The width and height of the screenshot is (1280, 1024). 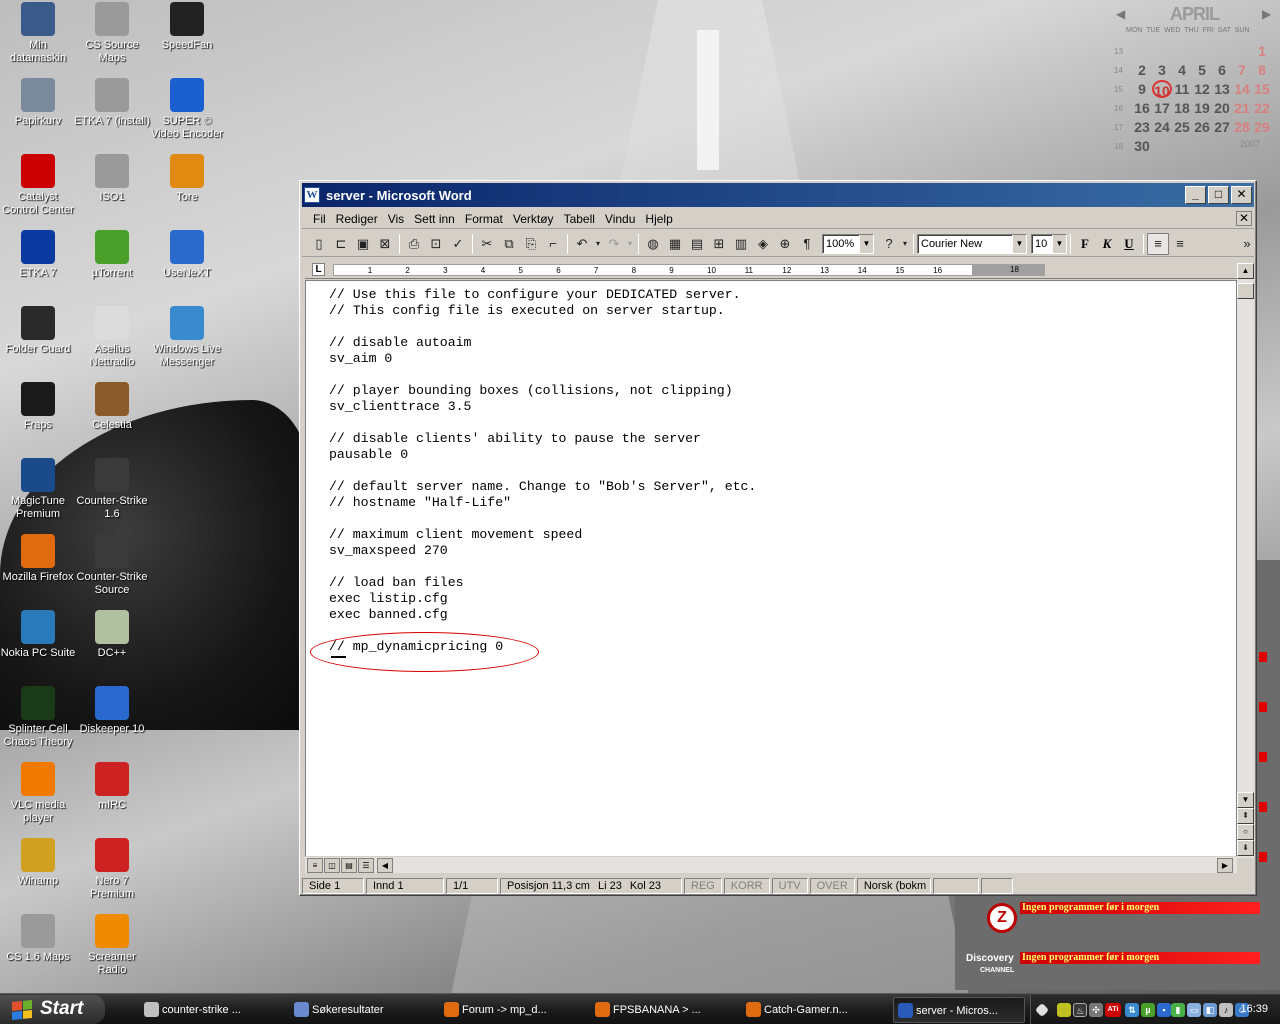 I want to click on desktop-icon: µTorrent, so click(x=112, y=255).